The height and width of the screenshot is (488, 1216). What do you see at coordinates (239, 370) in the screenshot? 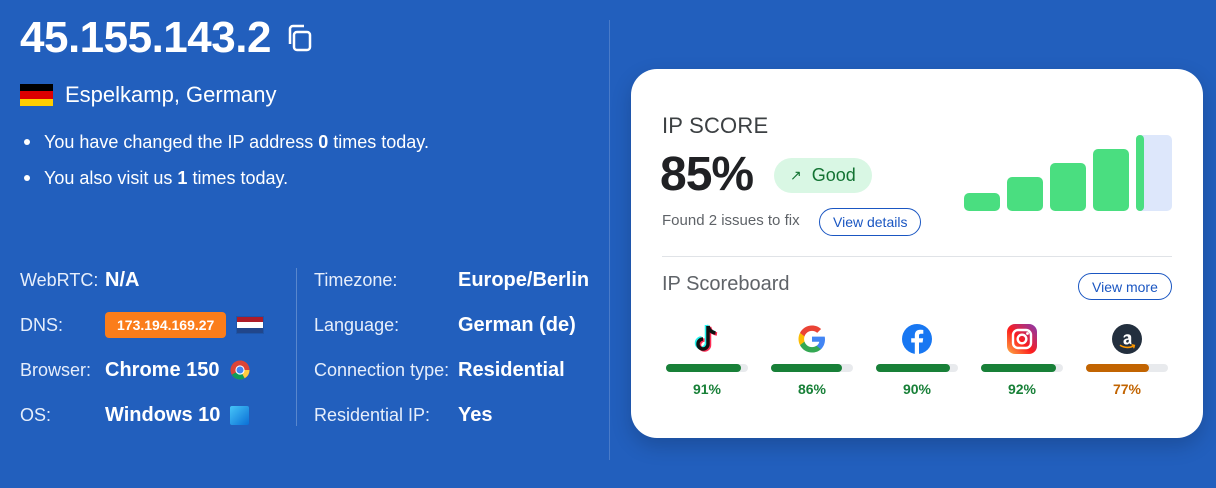
I see `chrome-icon` at bounding box center [239, 370].